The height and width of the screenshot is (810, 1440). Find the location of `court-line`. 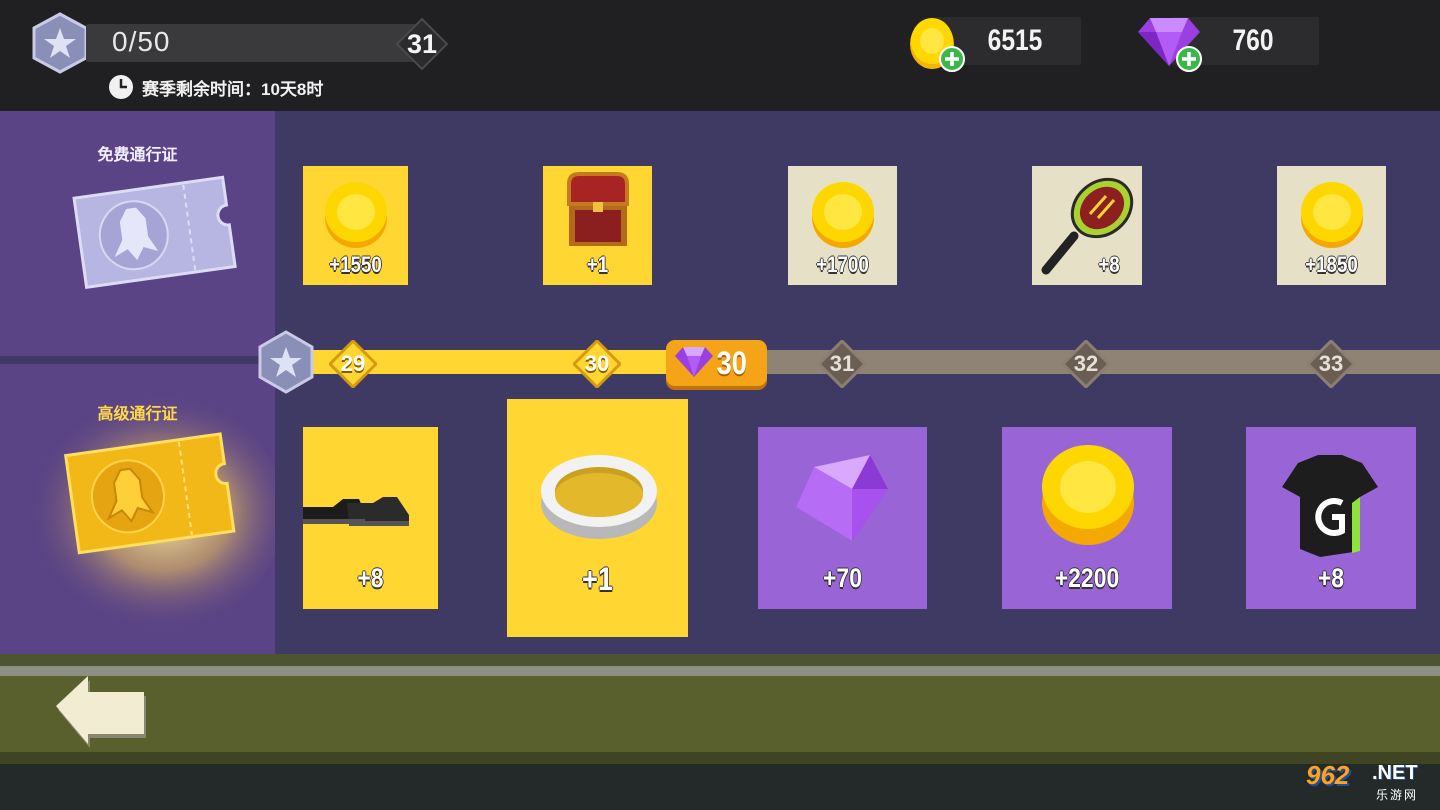

court-line is located at coordinates (720, 671).